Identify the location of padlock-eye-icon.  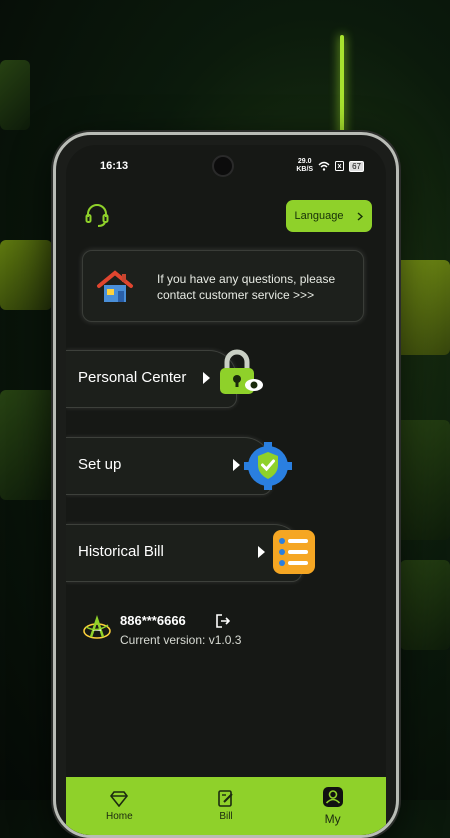
(241, 371).